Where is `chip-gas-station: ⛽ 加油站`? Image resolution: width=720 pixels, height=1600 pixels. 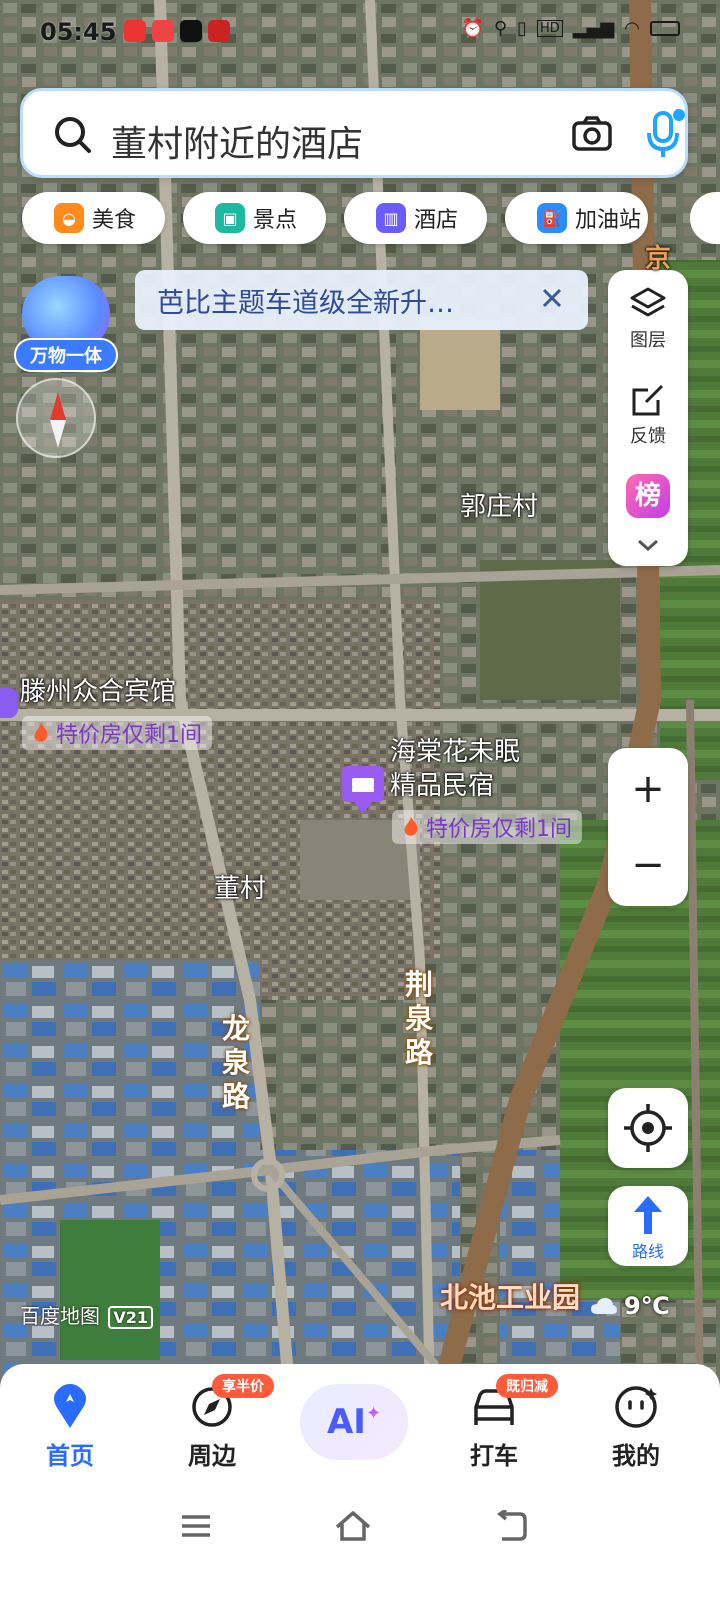
chip-gas-station: ⛽ 加油站 is located at coordinates (576, 218).